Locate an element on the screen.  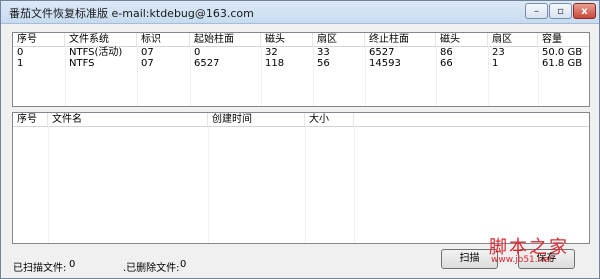
partition-list-header: 序号 文件系统 标识 起始柱面 磁头 扇区 终止柱面 磁头 扇区 容量 is located at coordinates (301, 40).